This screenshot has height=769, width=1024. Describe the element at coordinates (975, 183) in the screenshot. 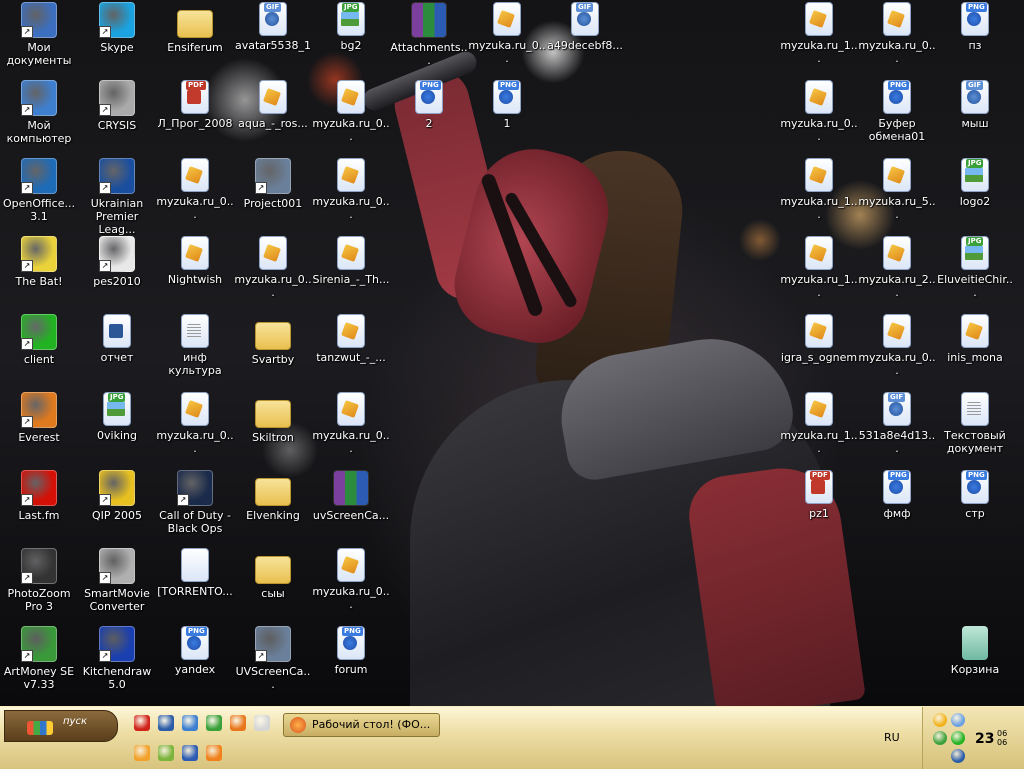

I see `desktop-icon-logo2: JPG logo2` at that location.